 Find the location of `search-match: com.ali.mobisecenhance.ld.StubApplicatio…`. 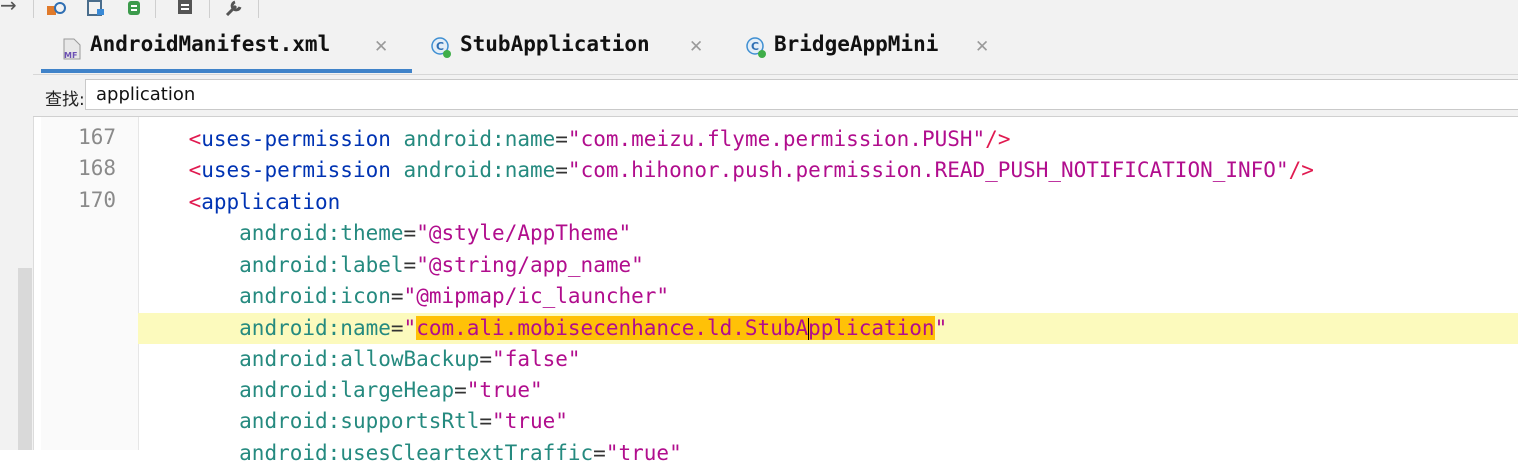

search-match: com.ali.mobisecenhance.ld.StubApplicatio… is located at coordinates (675, 328).